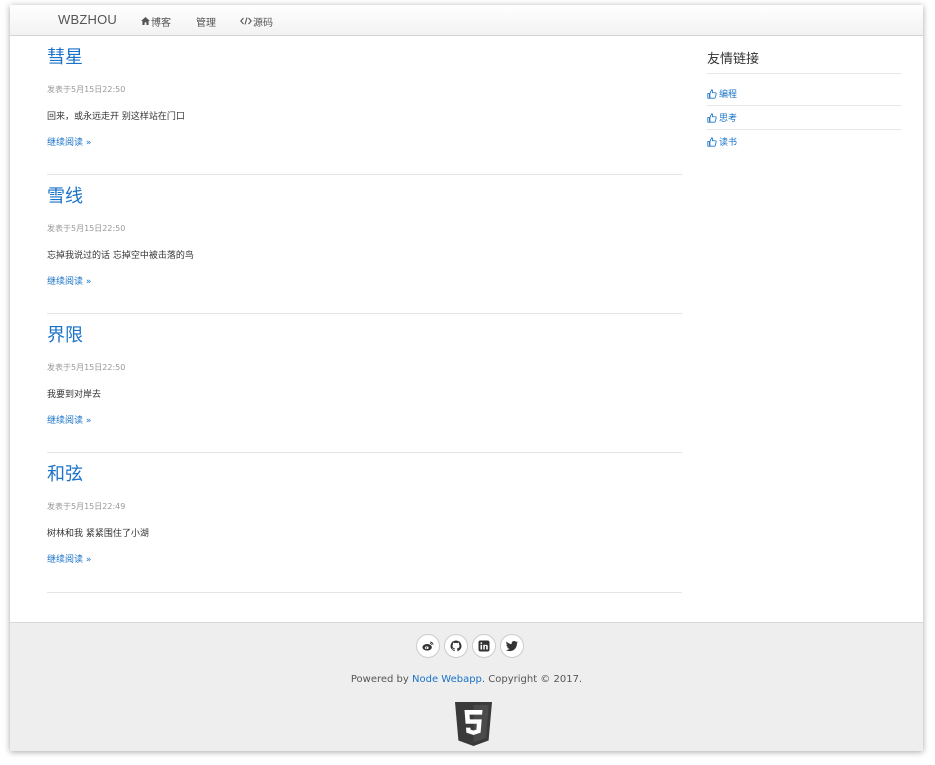  I want to click on post-item: 彗星 发表于5月15日22:50 回来，或永远走开 别这样站在门口 继续阅读 », so click(364, 105).